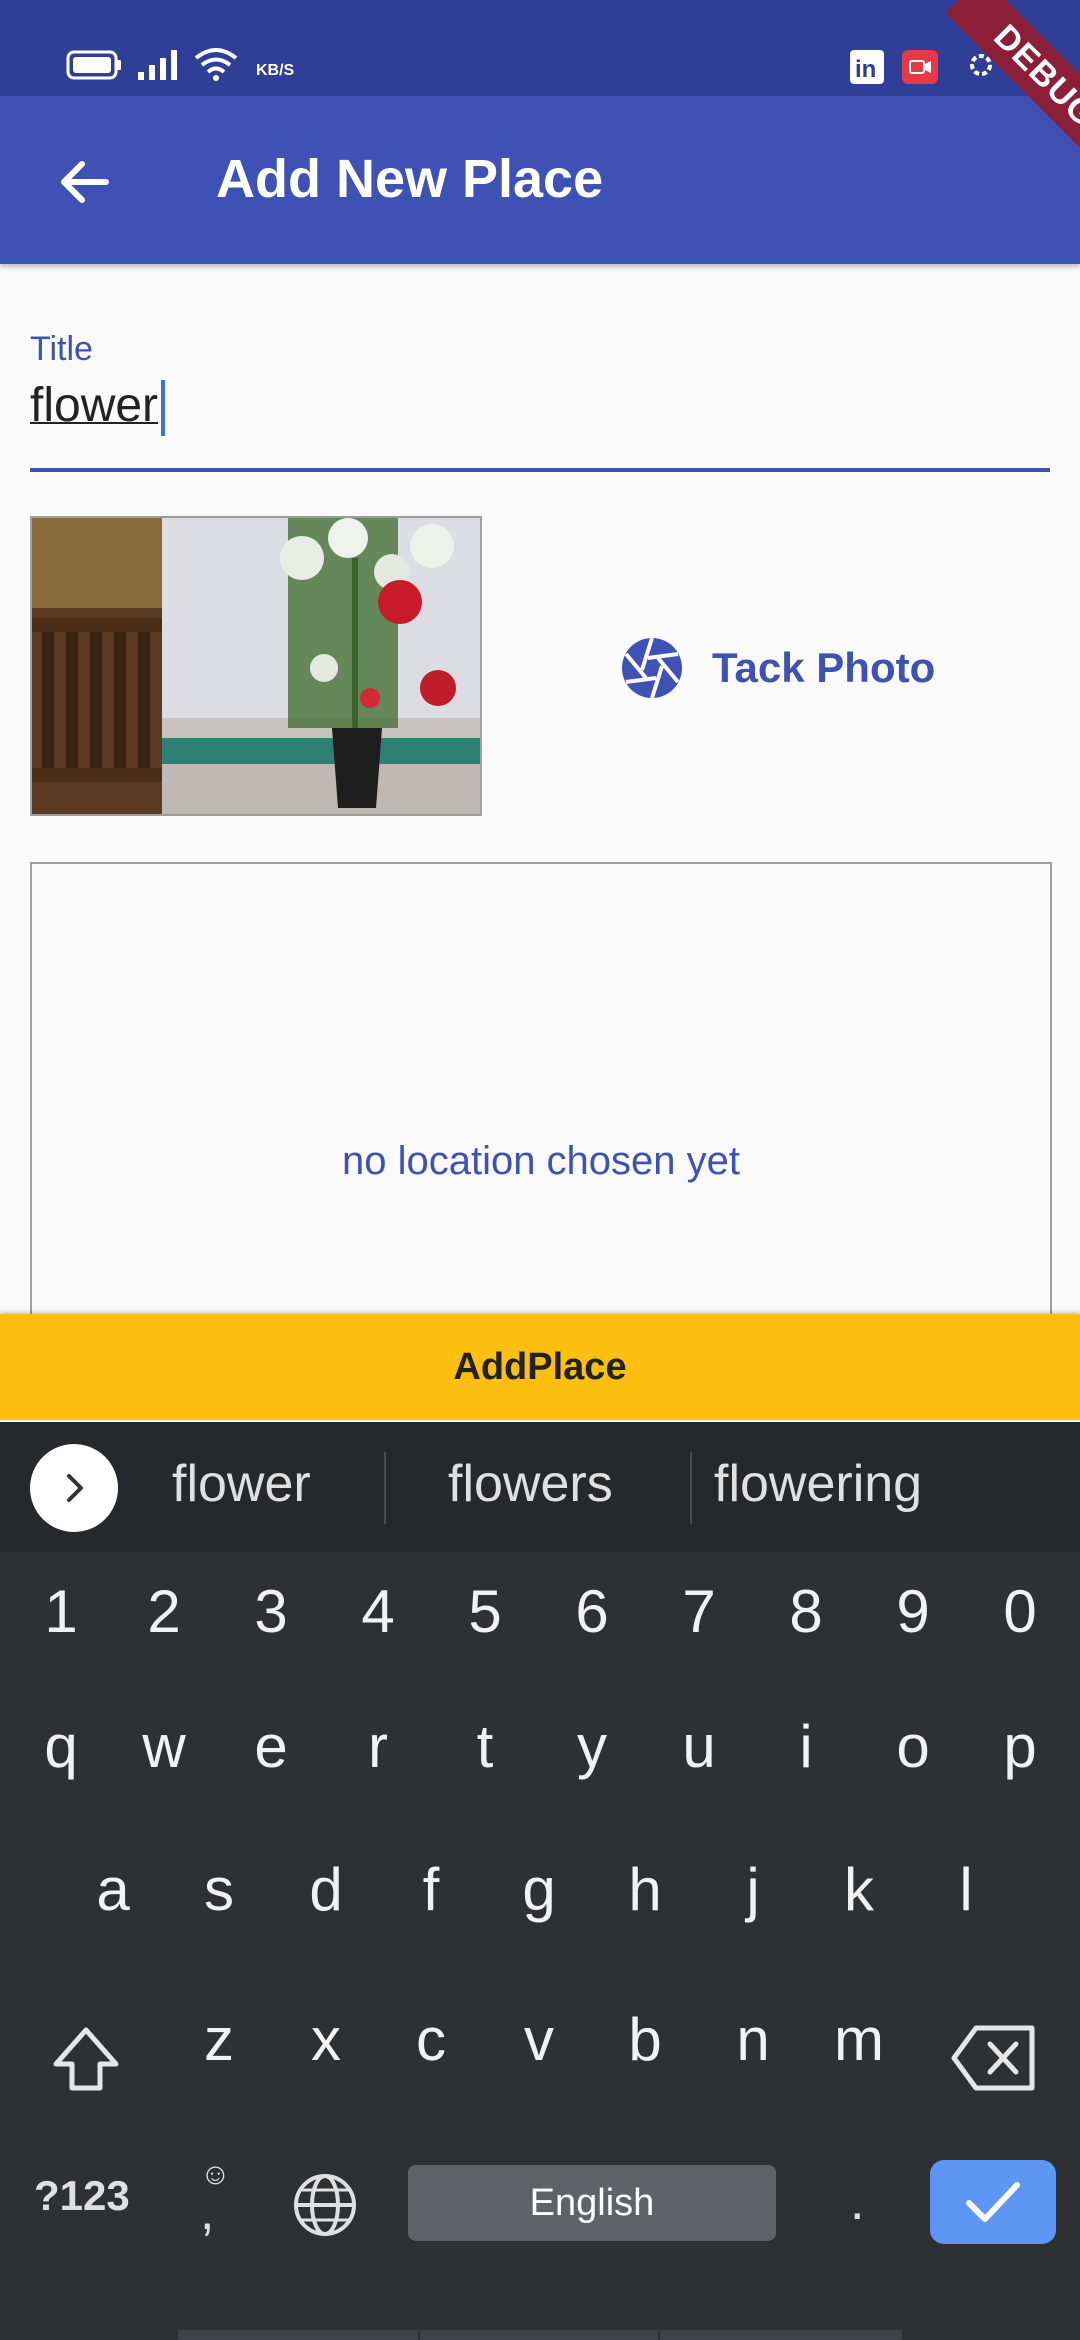 Image resolution: width=1080 pixels, height=2340 pixels. What do you see at coordinates (1020, 1611) in the screenshot?
I see `key-0: 0` at bounding box center [1020, 1611].